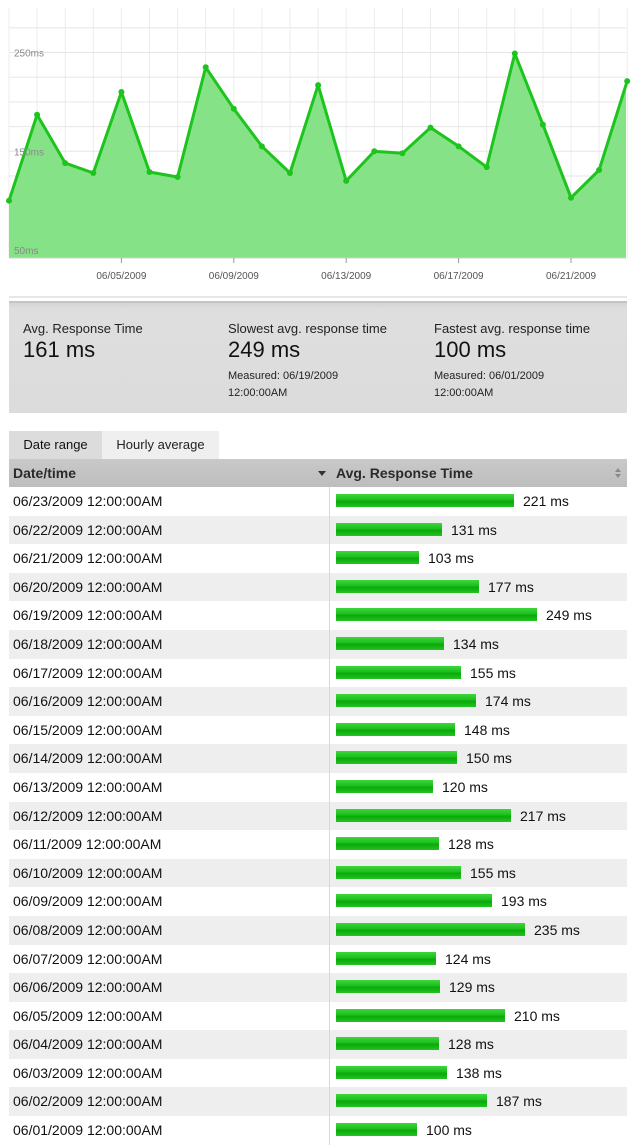 This screenshot has height=1147, width=637. What do you see at coordinates (88, 1101) in the screenshot?
I see `row-datetime: 06/02/2009 12:00:00AM` at bounding box center [88, 1101].